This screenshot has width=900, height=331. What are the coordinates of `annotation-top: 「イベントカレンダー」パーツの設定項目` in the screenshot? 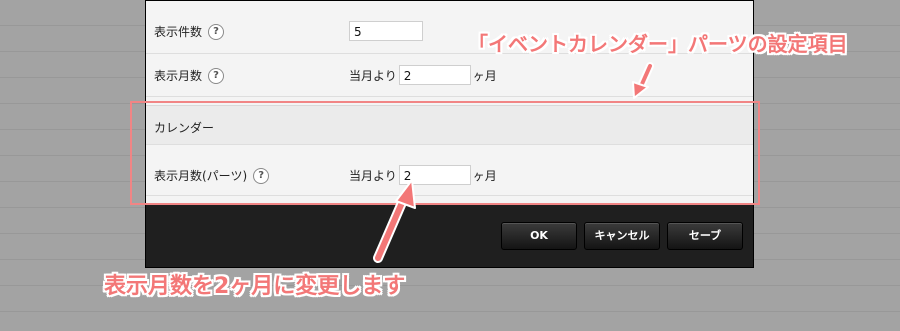 It's located at (658, 44).